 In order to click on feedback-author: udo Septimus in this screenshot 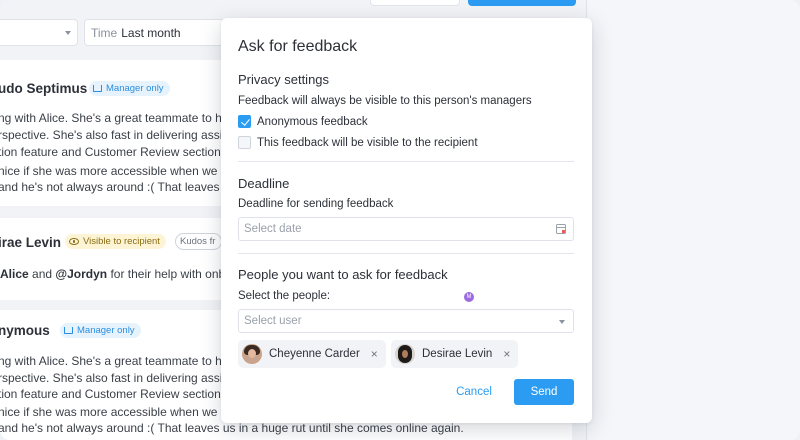, I will do `click(44, 88)`.